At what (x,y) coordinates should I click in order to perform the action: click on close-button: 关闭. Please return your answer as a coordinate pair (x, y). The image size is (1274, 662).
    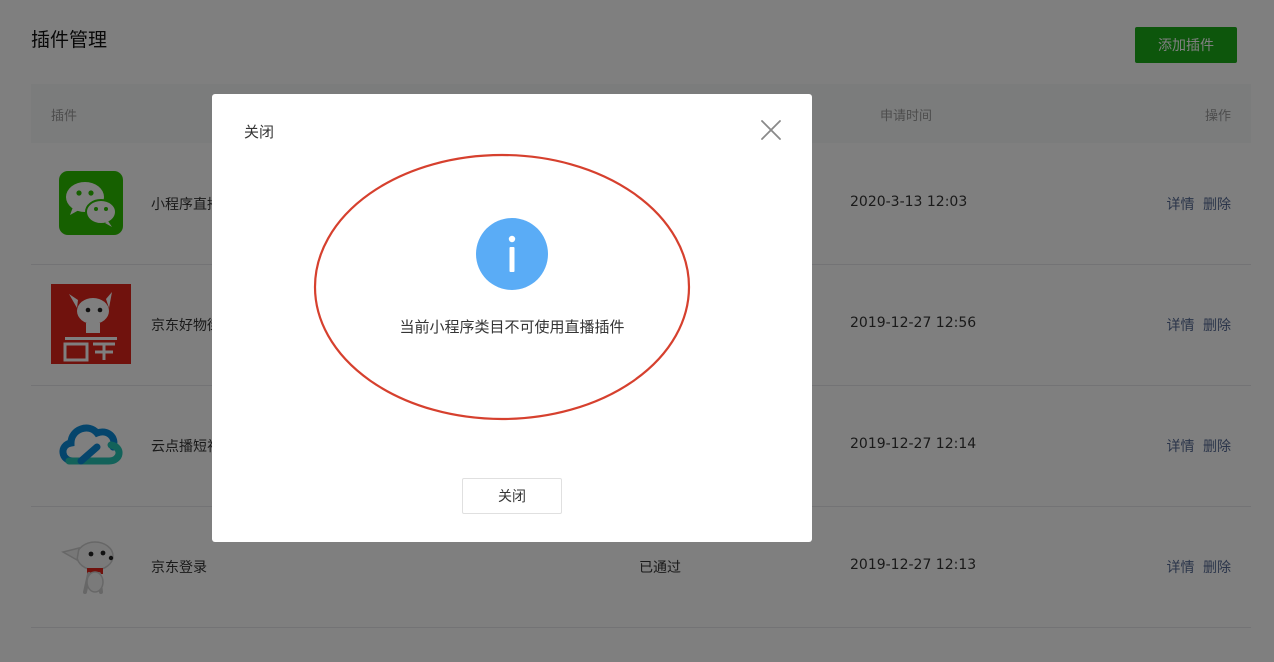
    Looking at the image, I should click on (512, 496).